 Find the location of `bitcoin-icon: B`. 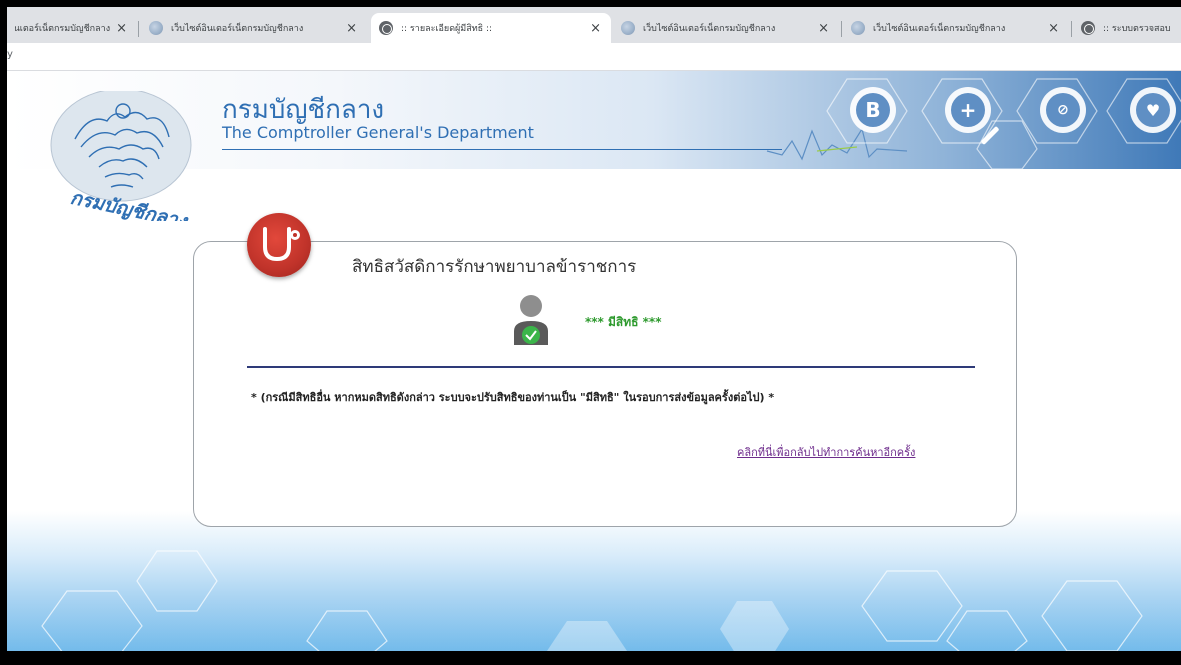

bitcoin-icon: B is located at coordinates (873, 110).